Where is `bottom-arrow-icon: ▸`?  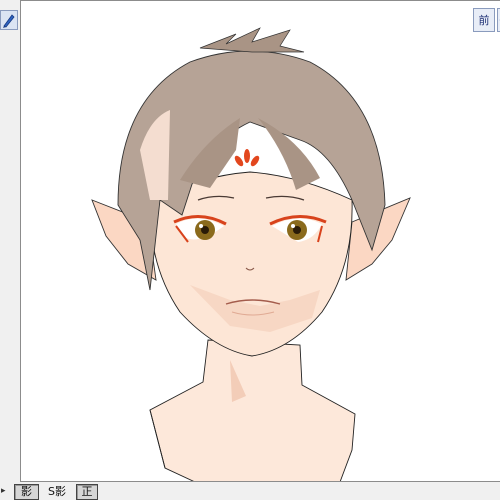 bottom-arrow-icon: ▸ is located at coordinates (3, 491).